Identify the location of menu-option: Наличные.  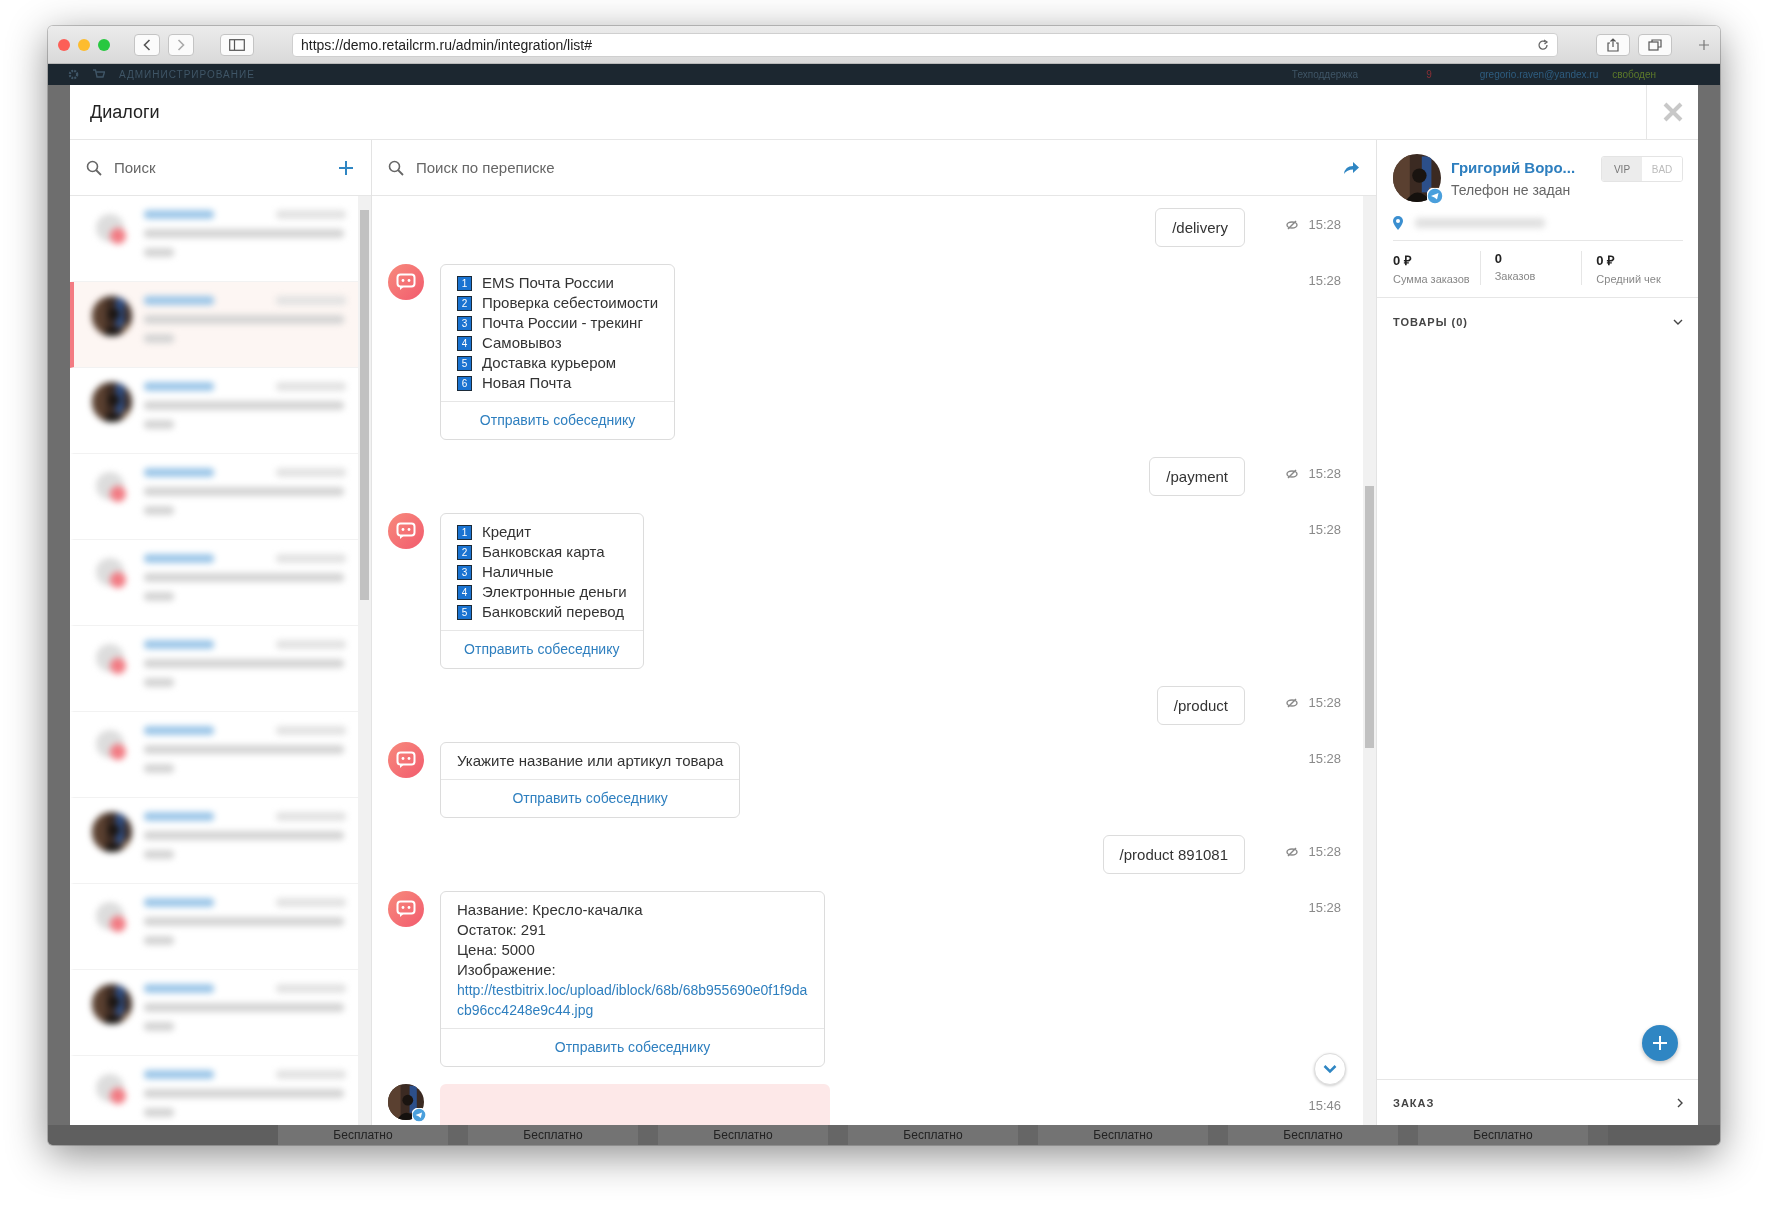
(518, 572).